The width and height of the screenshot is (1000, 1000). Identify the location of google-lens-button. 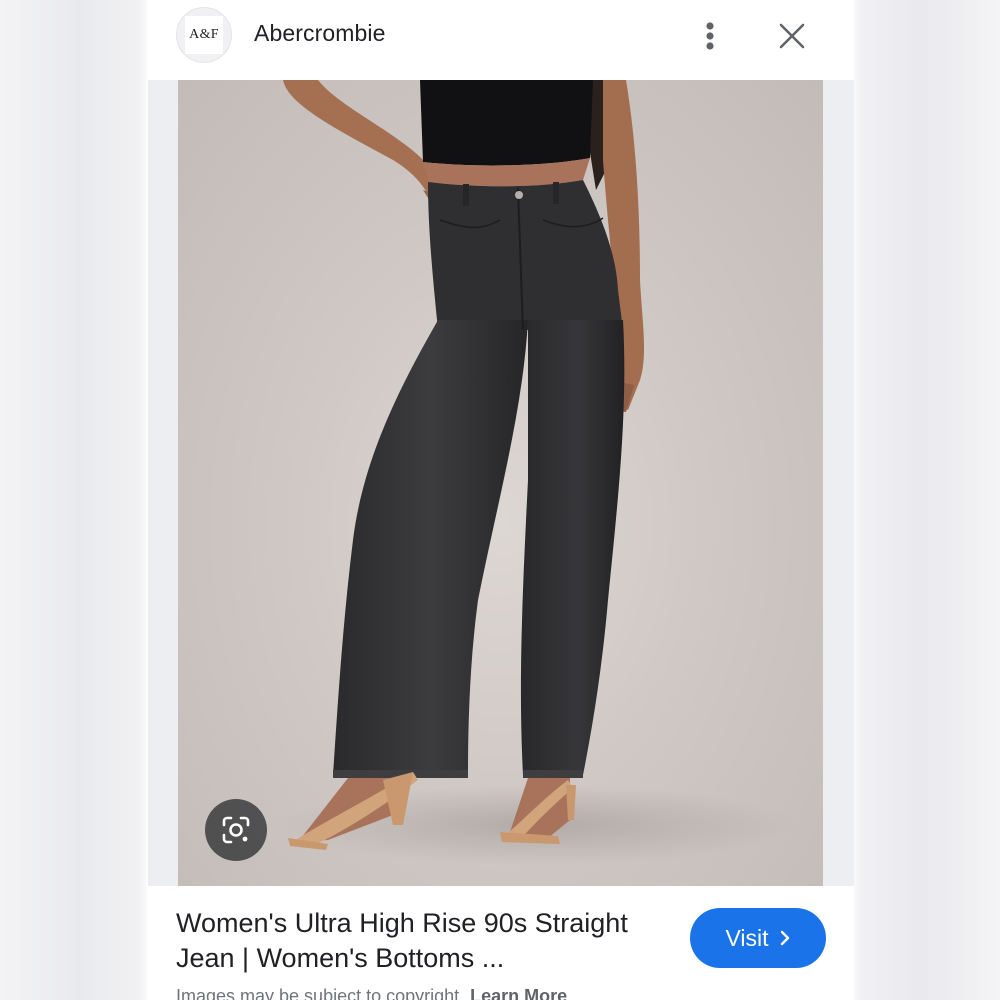
(236, 830).